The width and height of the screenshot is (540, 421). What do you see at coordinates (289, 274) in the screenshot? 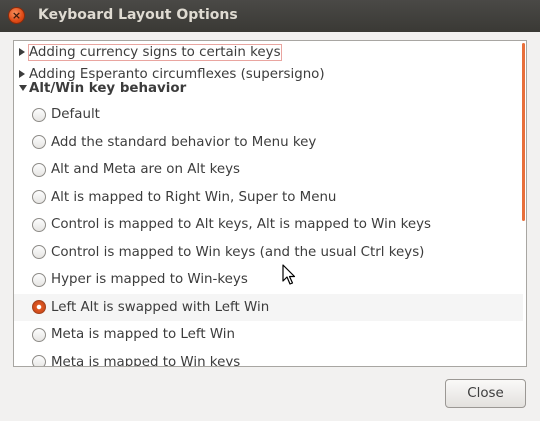
I see `mouse-pointer-icon` at bounding box center [289, 274].